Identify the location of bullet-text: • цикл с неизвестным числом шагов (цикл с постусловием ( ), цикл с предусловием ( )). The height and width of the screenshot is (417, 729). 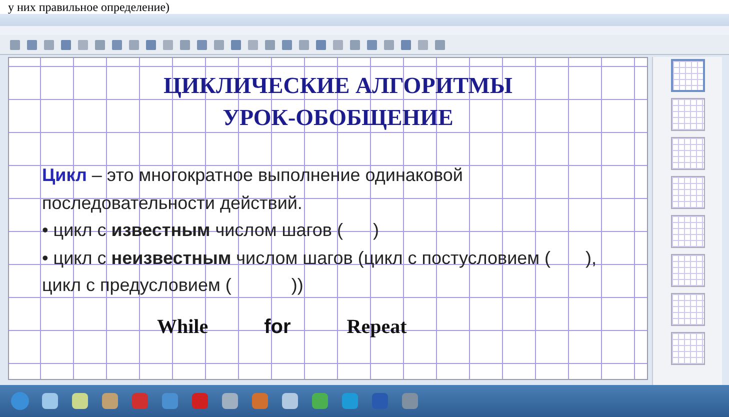
(320, 271).